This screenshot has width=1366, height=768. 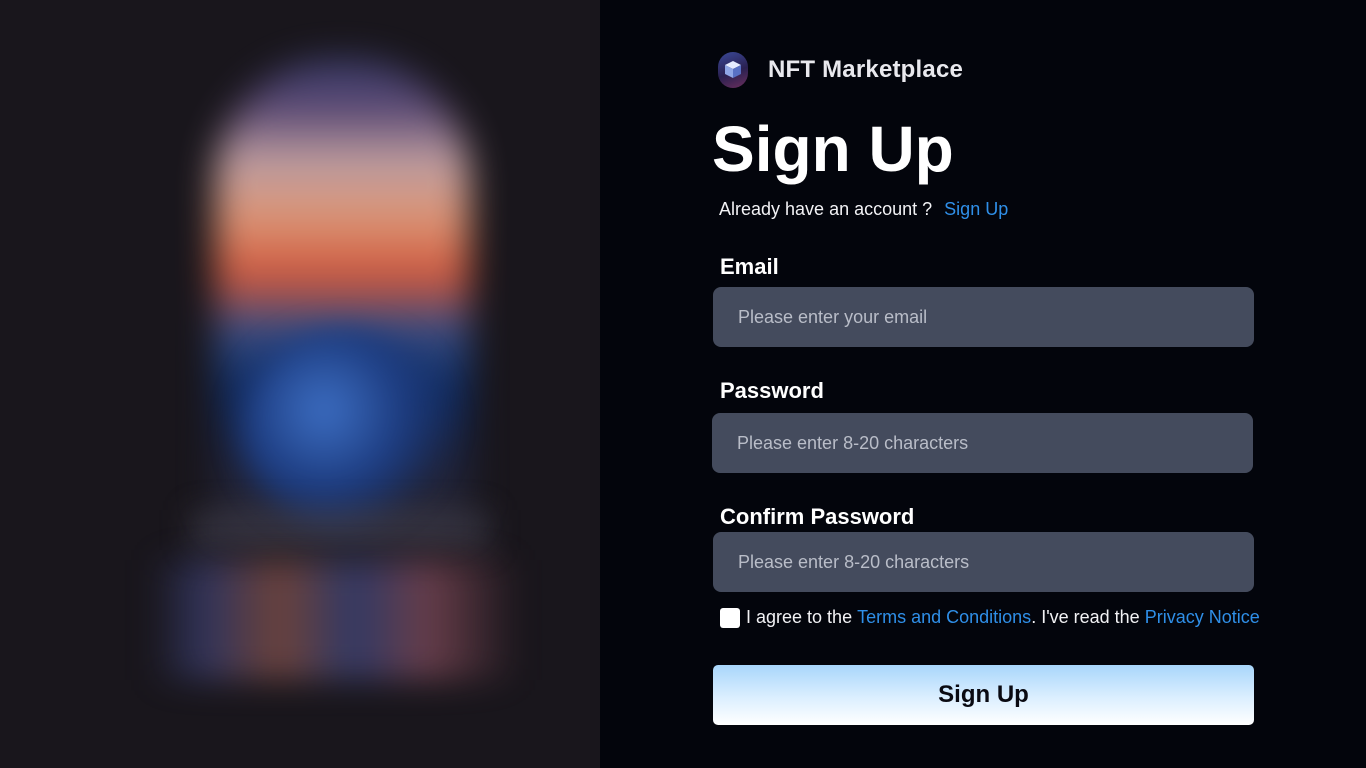 What do you see at coordinates (335, 620) in the screenshot?
I see `artwork-reflection` at bounding box center [335, 620].